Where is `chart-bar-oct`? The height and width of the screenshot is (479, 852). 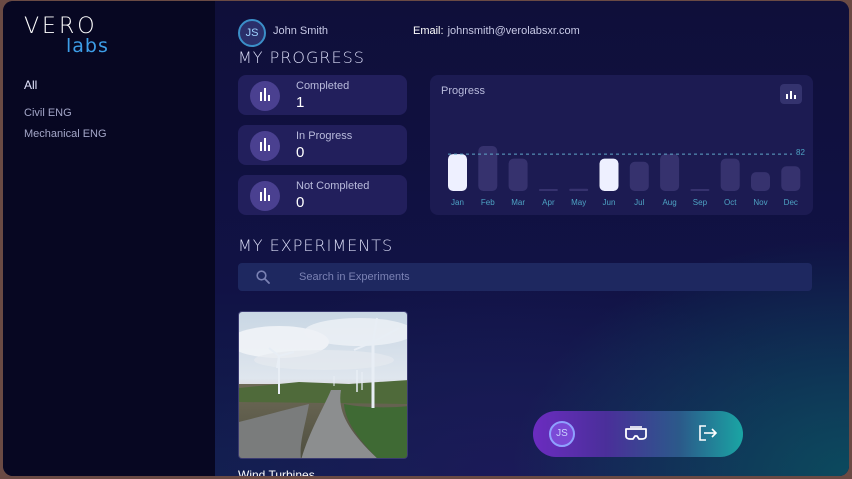
chart-bar-oct is located at coordinates (730, 174).